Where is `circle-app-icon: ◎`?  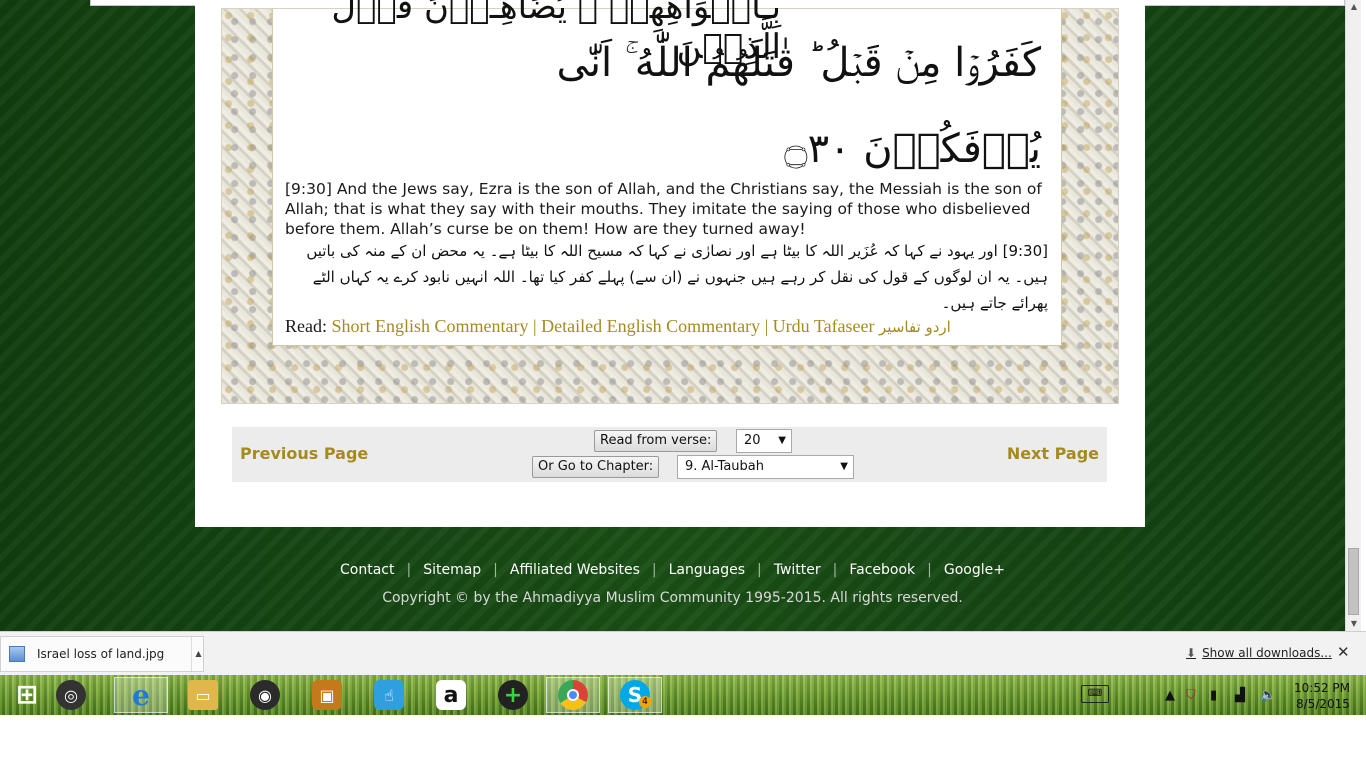 circle-app-icon: ◎ is located at coordinates (71, 695).